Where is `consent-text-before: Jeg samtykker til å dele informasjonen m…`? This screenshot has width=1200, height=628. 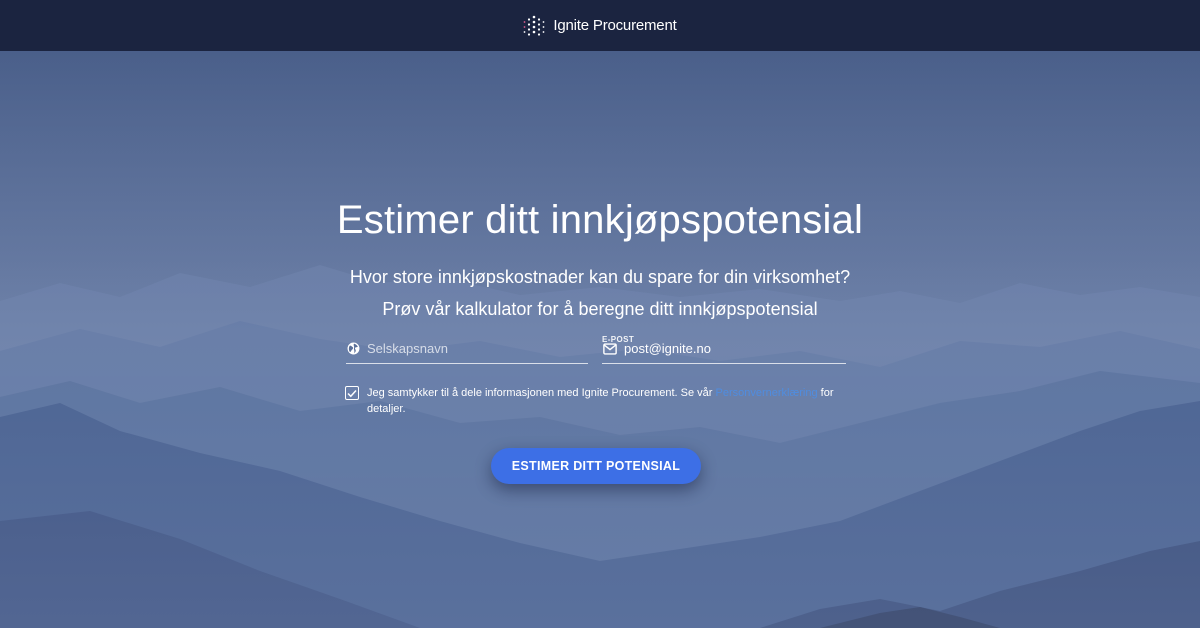 consent-text-before: Jeg samtykker til å dele informasjonen m… is located at coordinates (541, 393).